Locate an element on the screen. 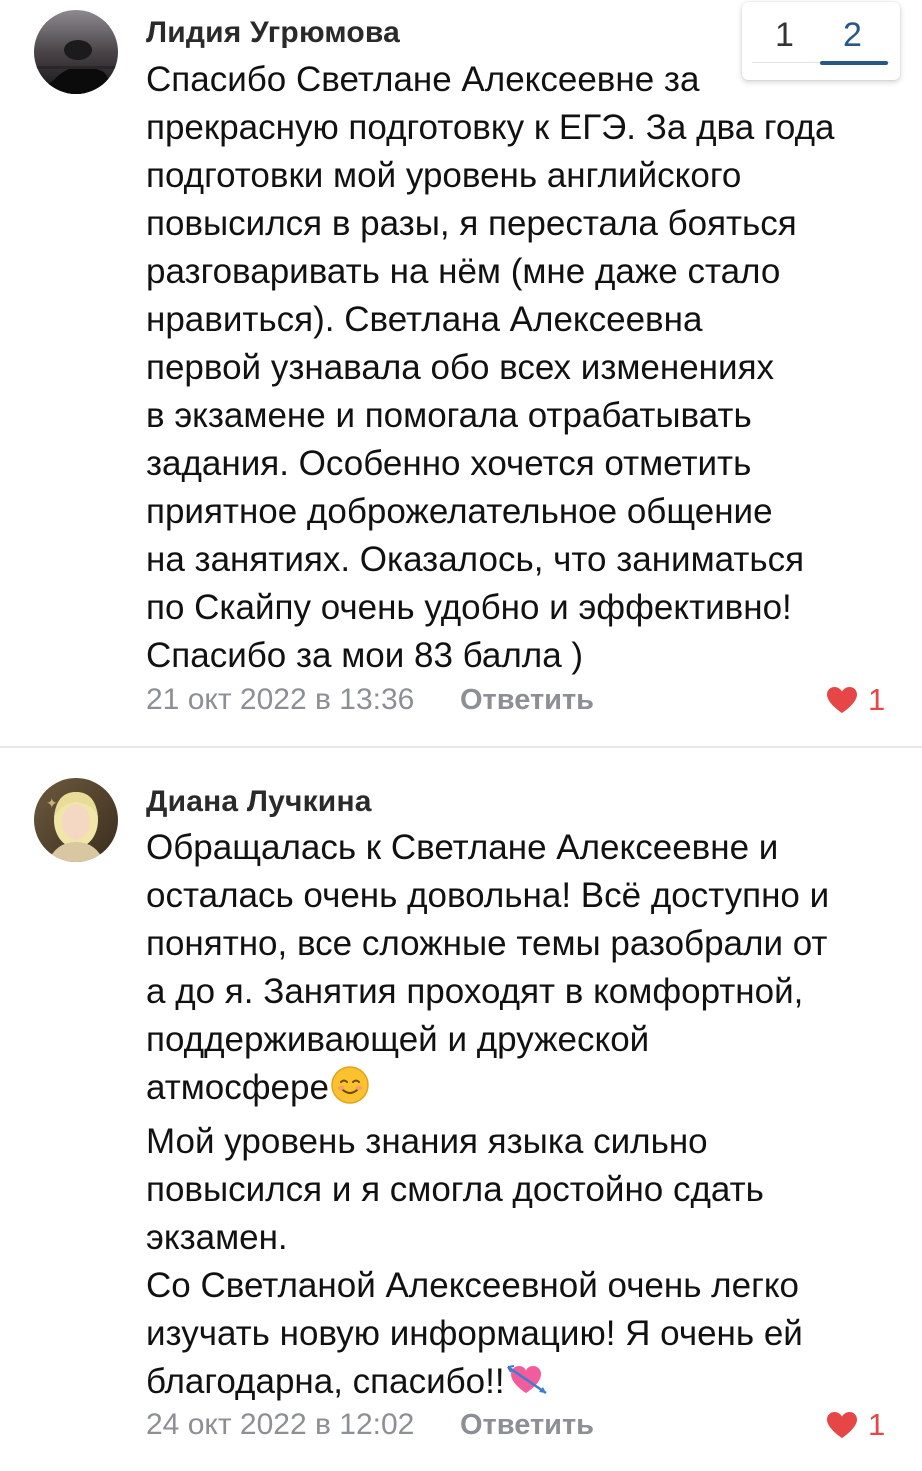  user-photo-icon is located at coordinates (76, 52).